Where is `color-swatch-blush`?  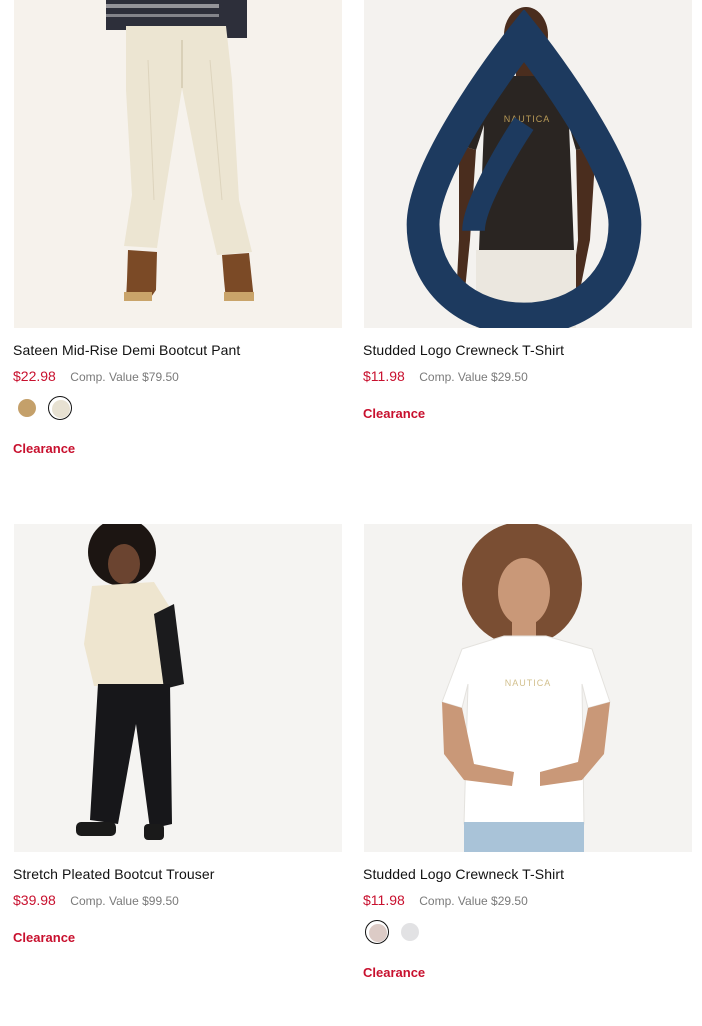
color-swatch-blush is located at coordinates (377, 932).